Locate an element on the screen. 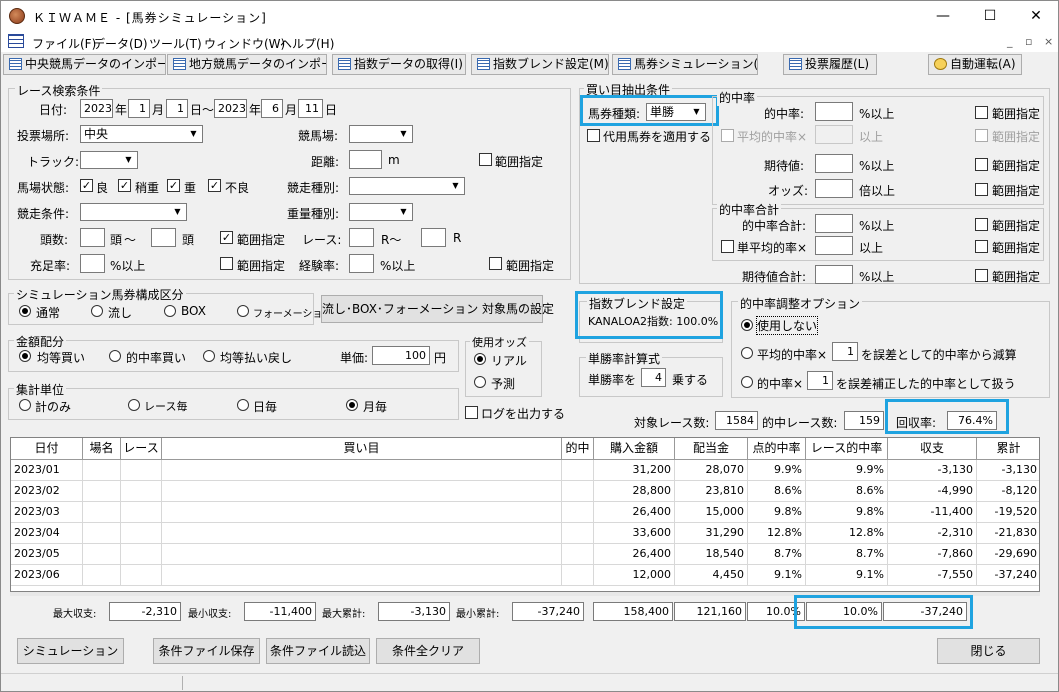  winrate-power-input: 4 is located at coordinates (653, 377).